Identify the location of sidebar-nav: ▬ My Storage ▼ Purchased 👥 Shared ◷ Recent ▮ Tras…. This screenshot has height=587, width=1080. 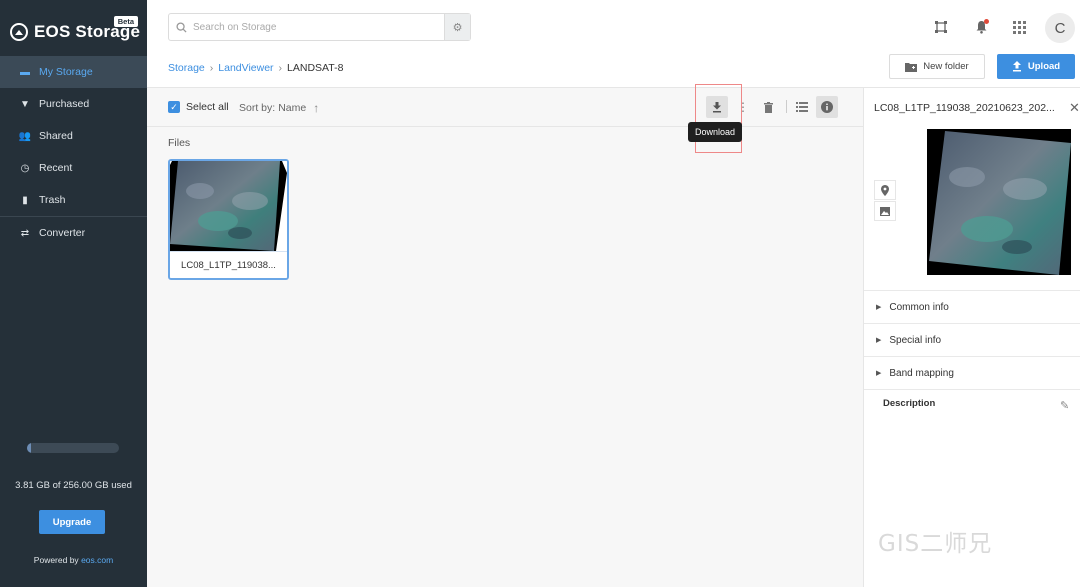
(73, 152).